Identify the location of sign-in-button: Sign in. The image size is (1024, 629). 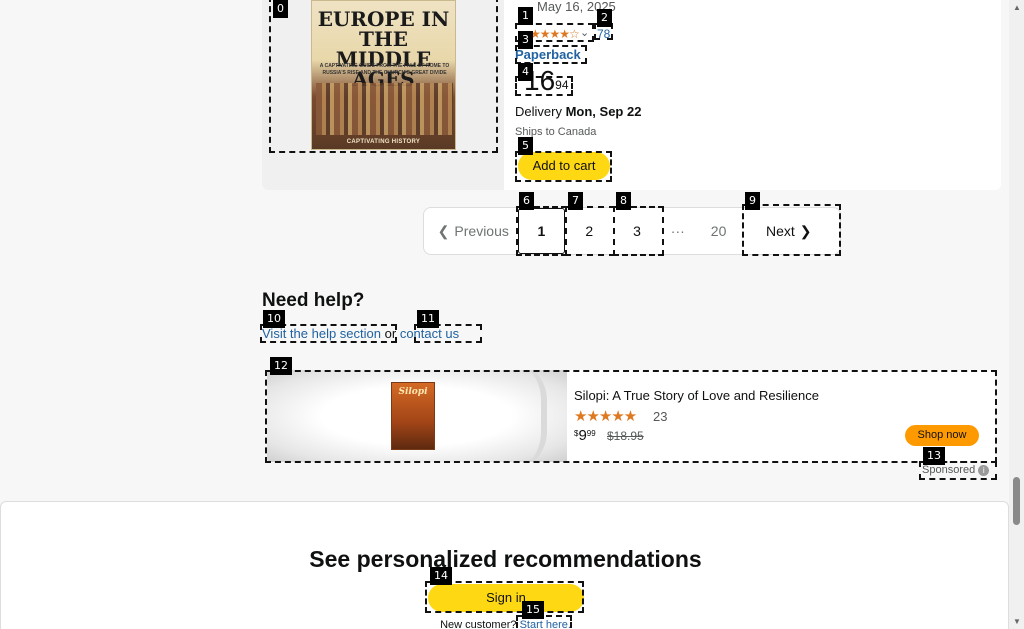
(506, 598).